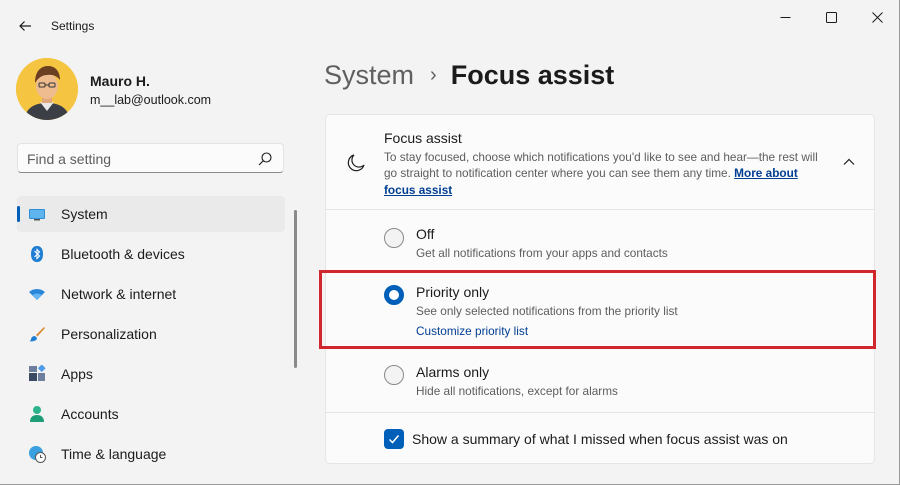 This screenshot has width=900, height=485. Describe the element at coordinates (120, 81) in the screenshot. I see `profile-name: Mauro H.` at that location.